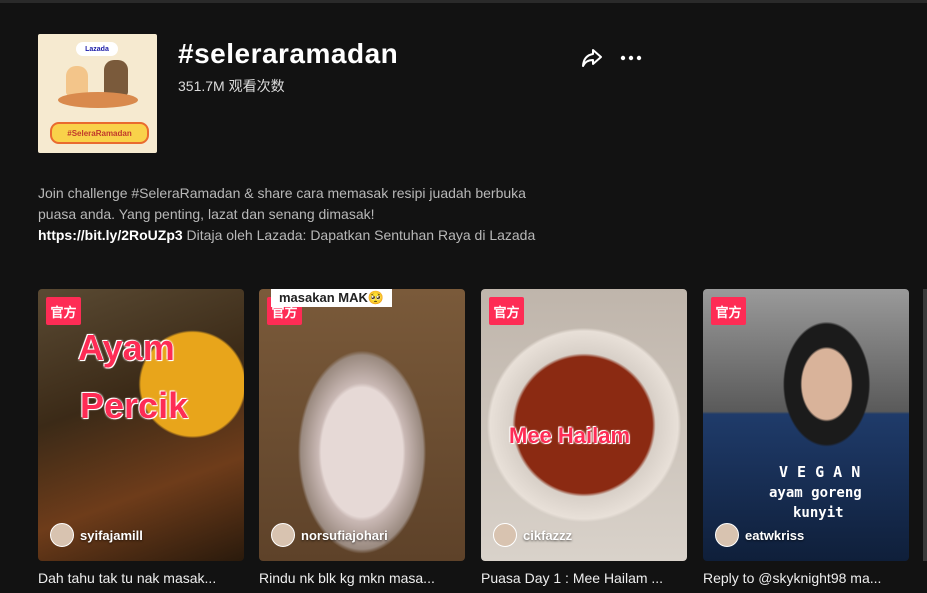 Image resolution: width=927 pixels, height=593 pixels. I want to click on video-overlay-text: V E G A N, so click(820, 472).